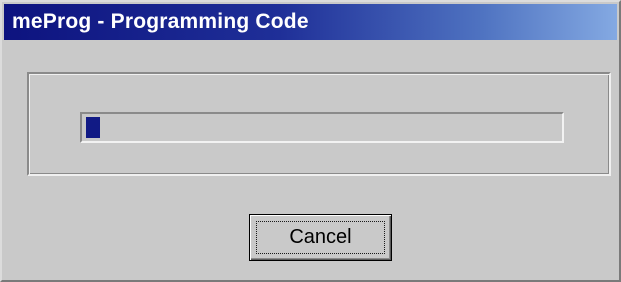 The width and height of the screenshot is (621, 282). I want to click on cancel-button: Cancel, so click(320, 237).